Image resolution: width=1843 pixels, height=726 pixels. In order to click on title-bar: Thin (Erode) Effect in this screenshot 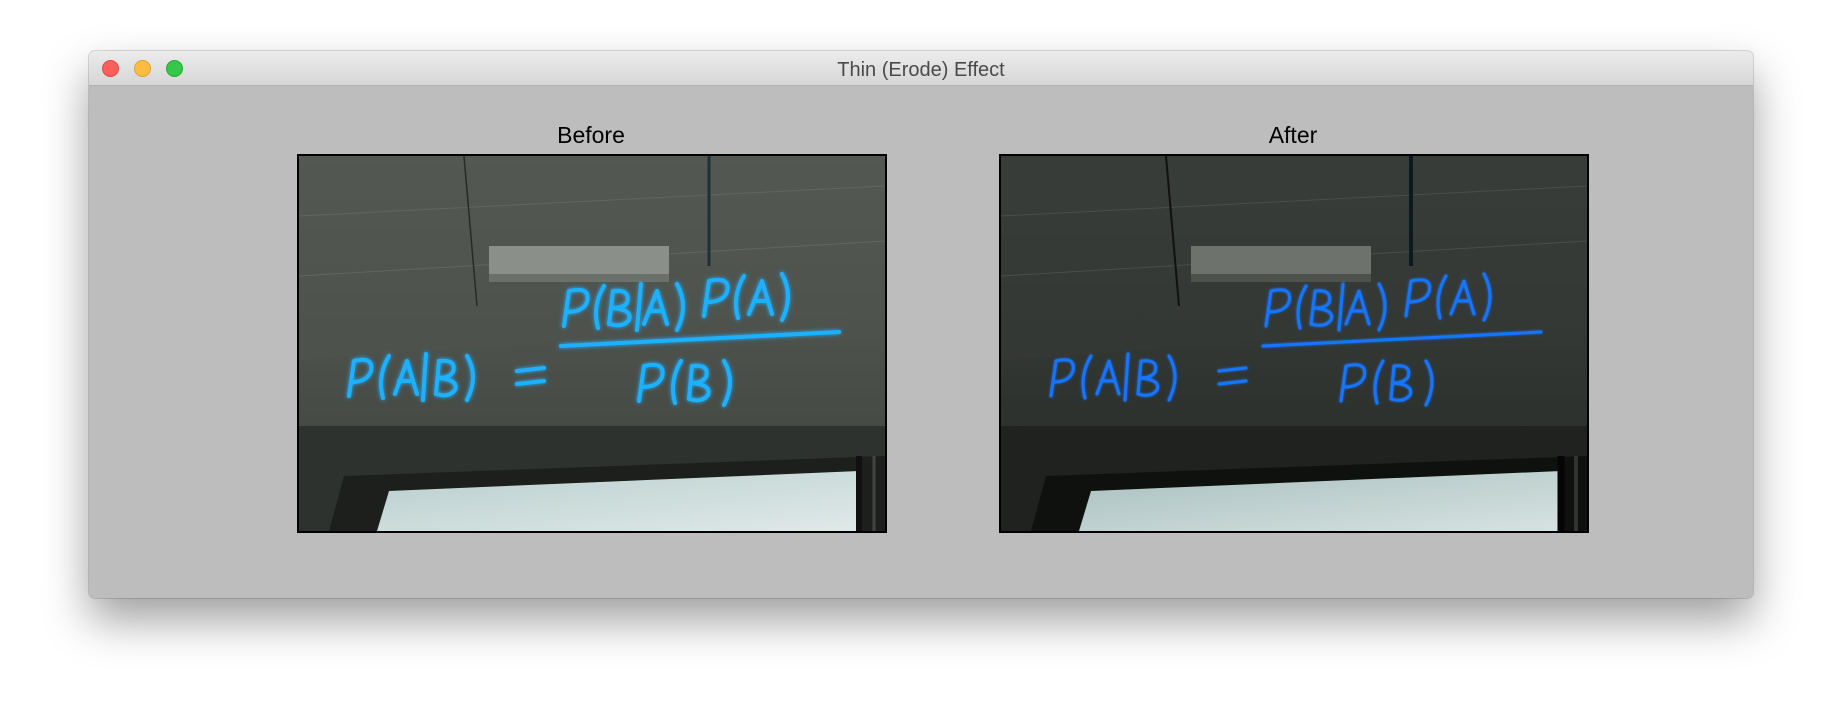, I will do `click(921, 68)`.